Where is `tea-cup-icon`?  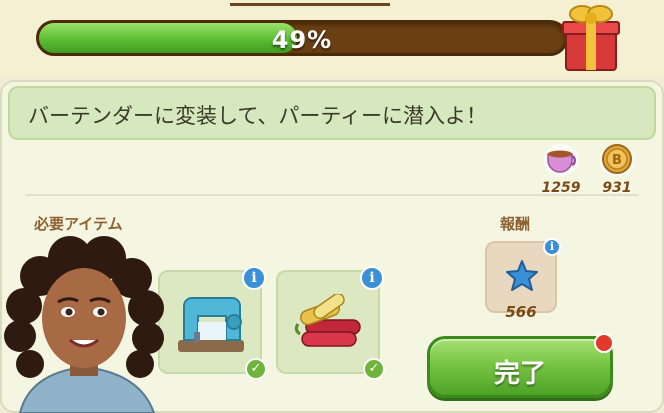 tea-cup-icon is located at coordinates (561, 160).